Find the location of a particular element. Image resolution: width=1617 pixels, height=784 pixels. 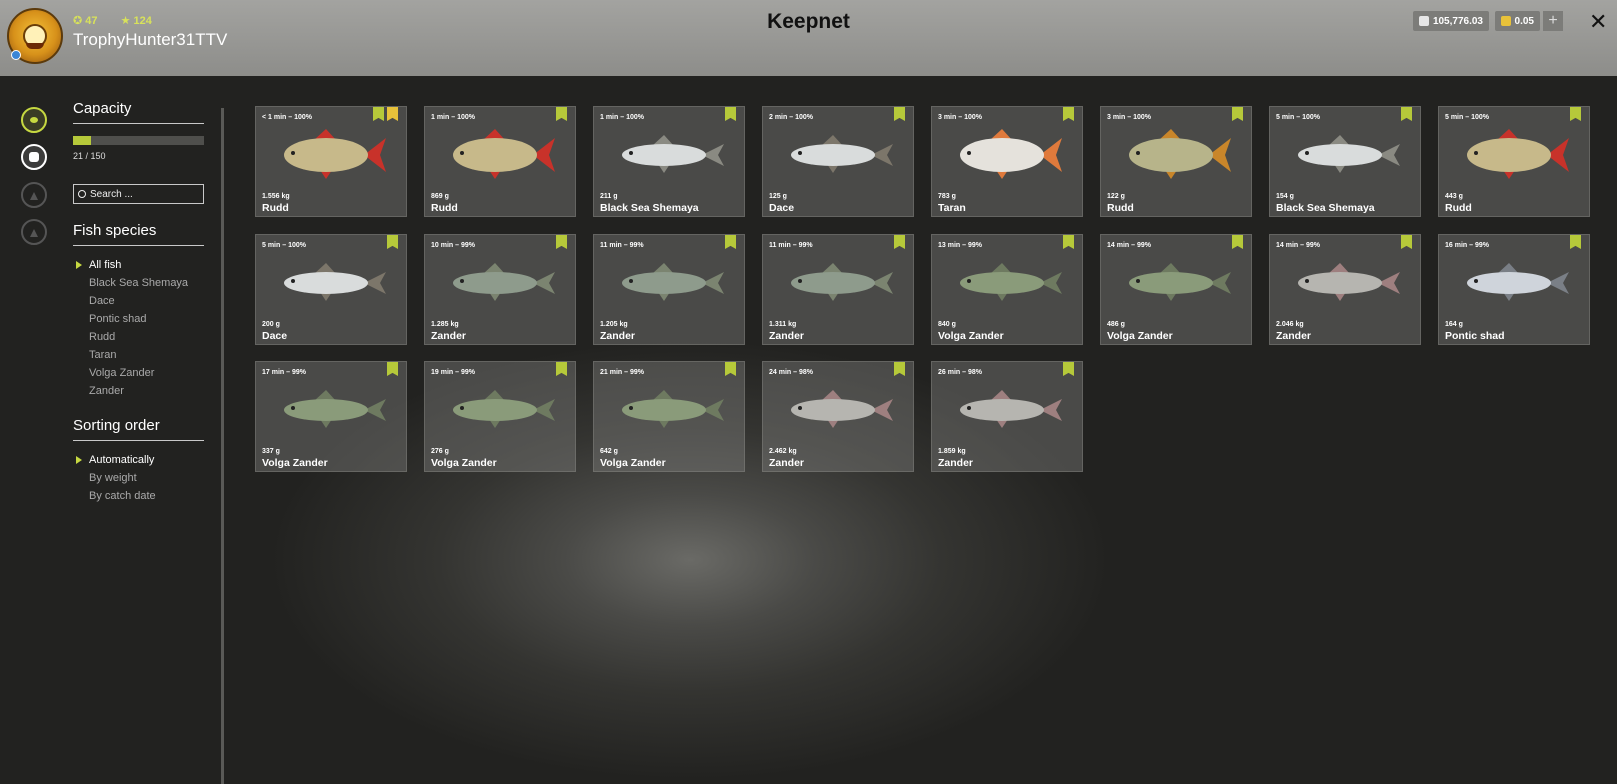

fish-weight: 642 g is located at coordinates (609, 451).